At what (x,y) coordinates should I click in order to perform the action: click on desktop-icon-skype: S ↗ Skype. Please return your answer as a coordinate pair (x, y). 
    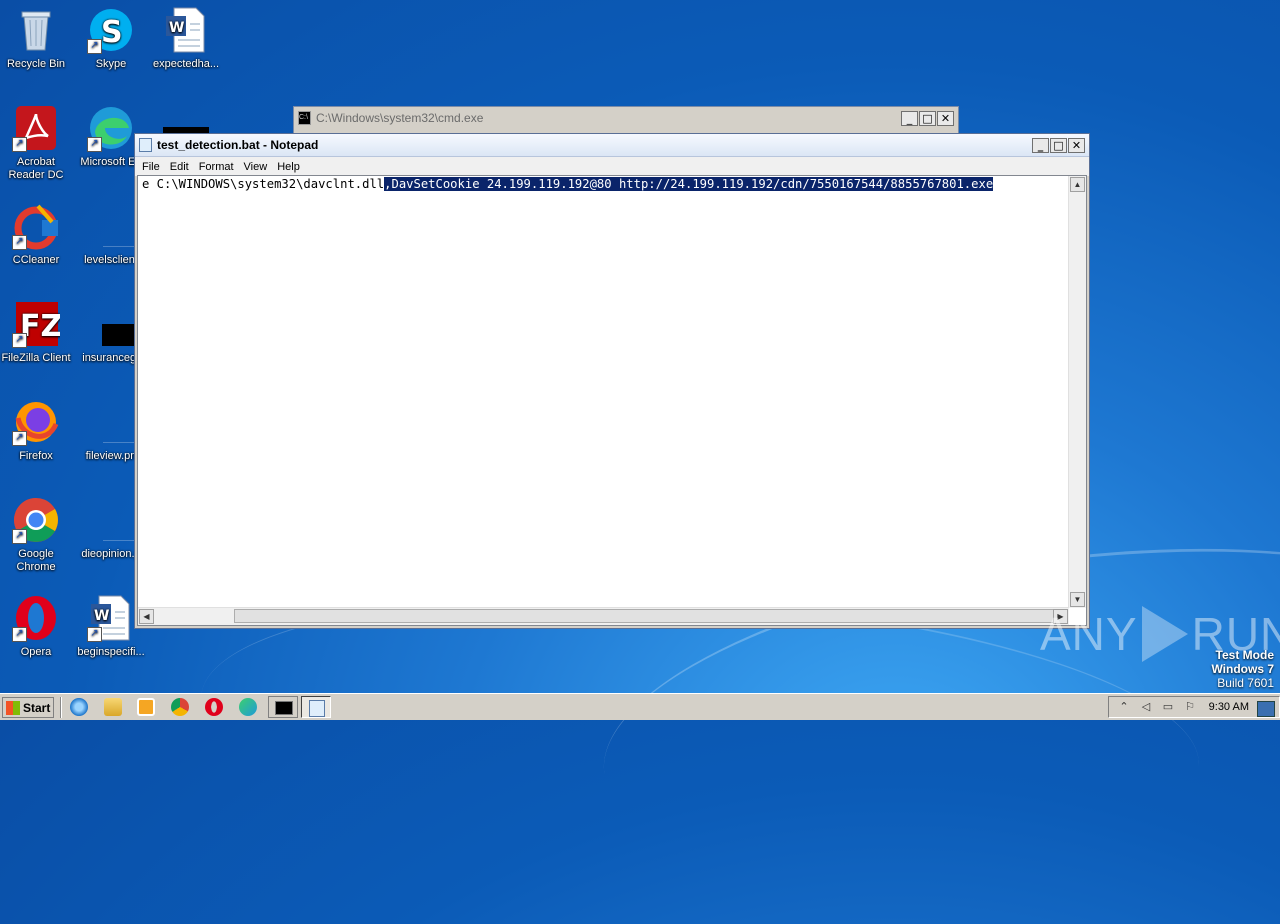
    Looking at the image, I should click on (111, 38).